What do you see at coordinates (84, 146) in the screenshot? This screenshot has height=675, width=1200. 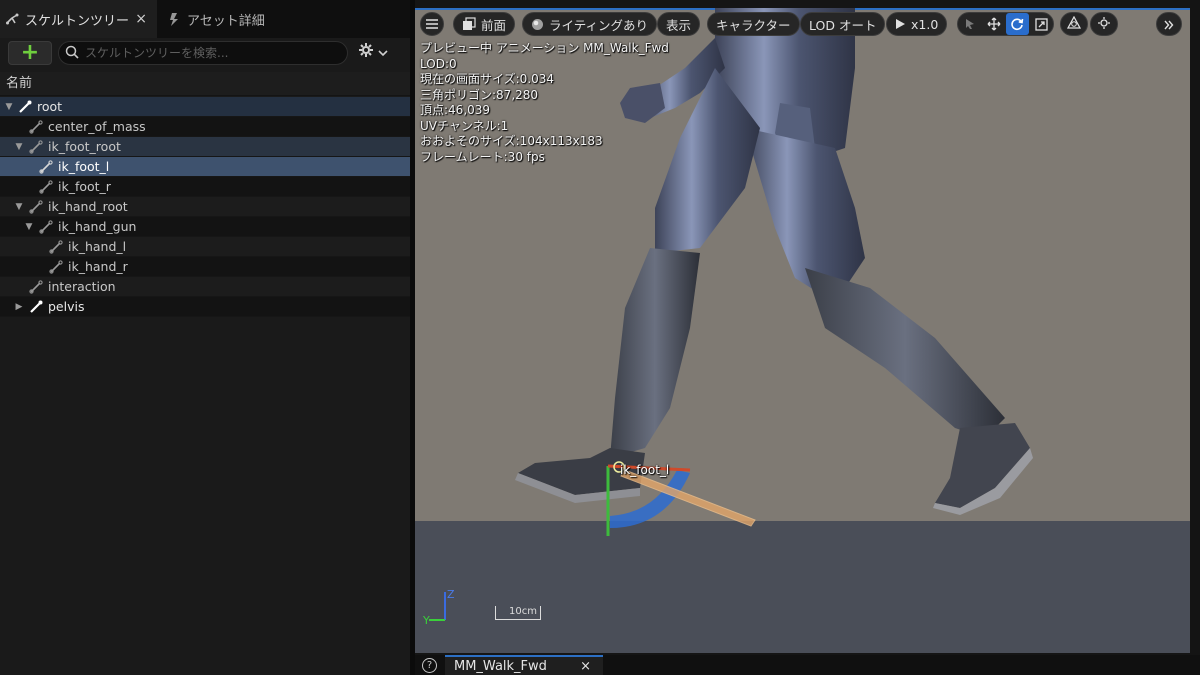 I see `bone-label: ik_foot_root` at bounding box center [84, 146].